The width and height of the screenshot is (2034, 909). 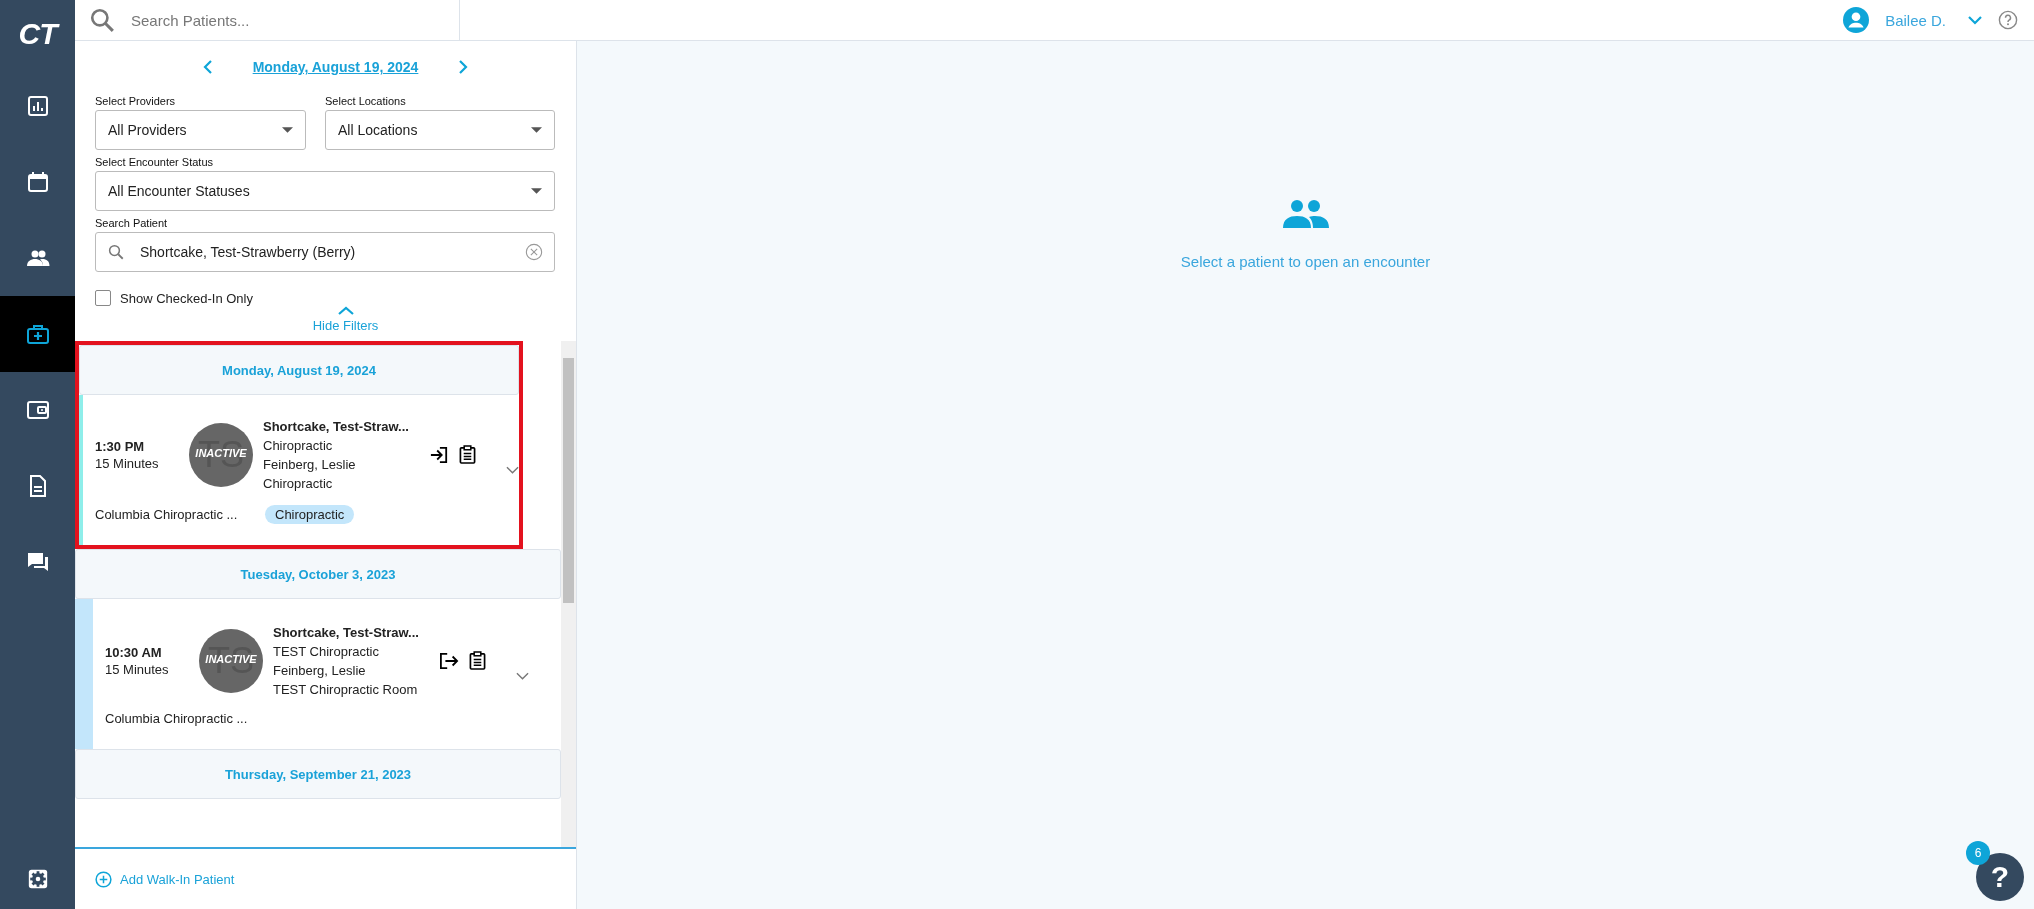 I want to click on checkbox-label: Show Checked-In Only, so click(x=186, y=298).